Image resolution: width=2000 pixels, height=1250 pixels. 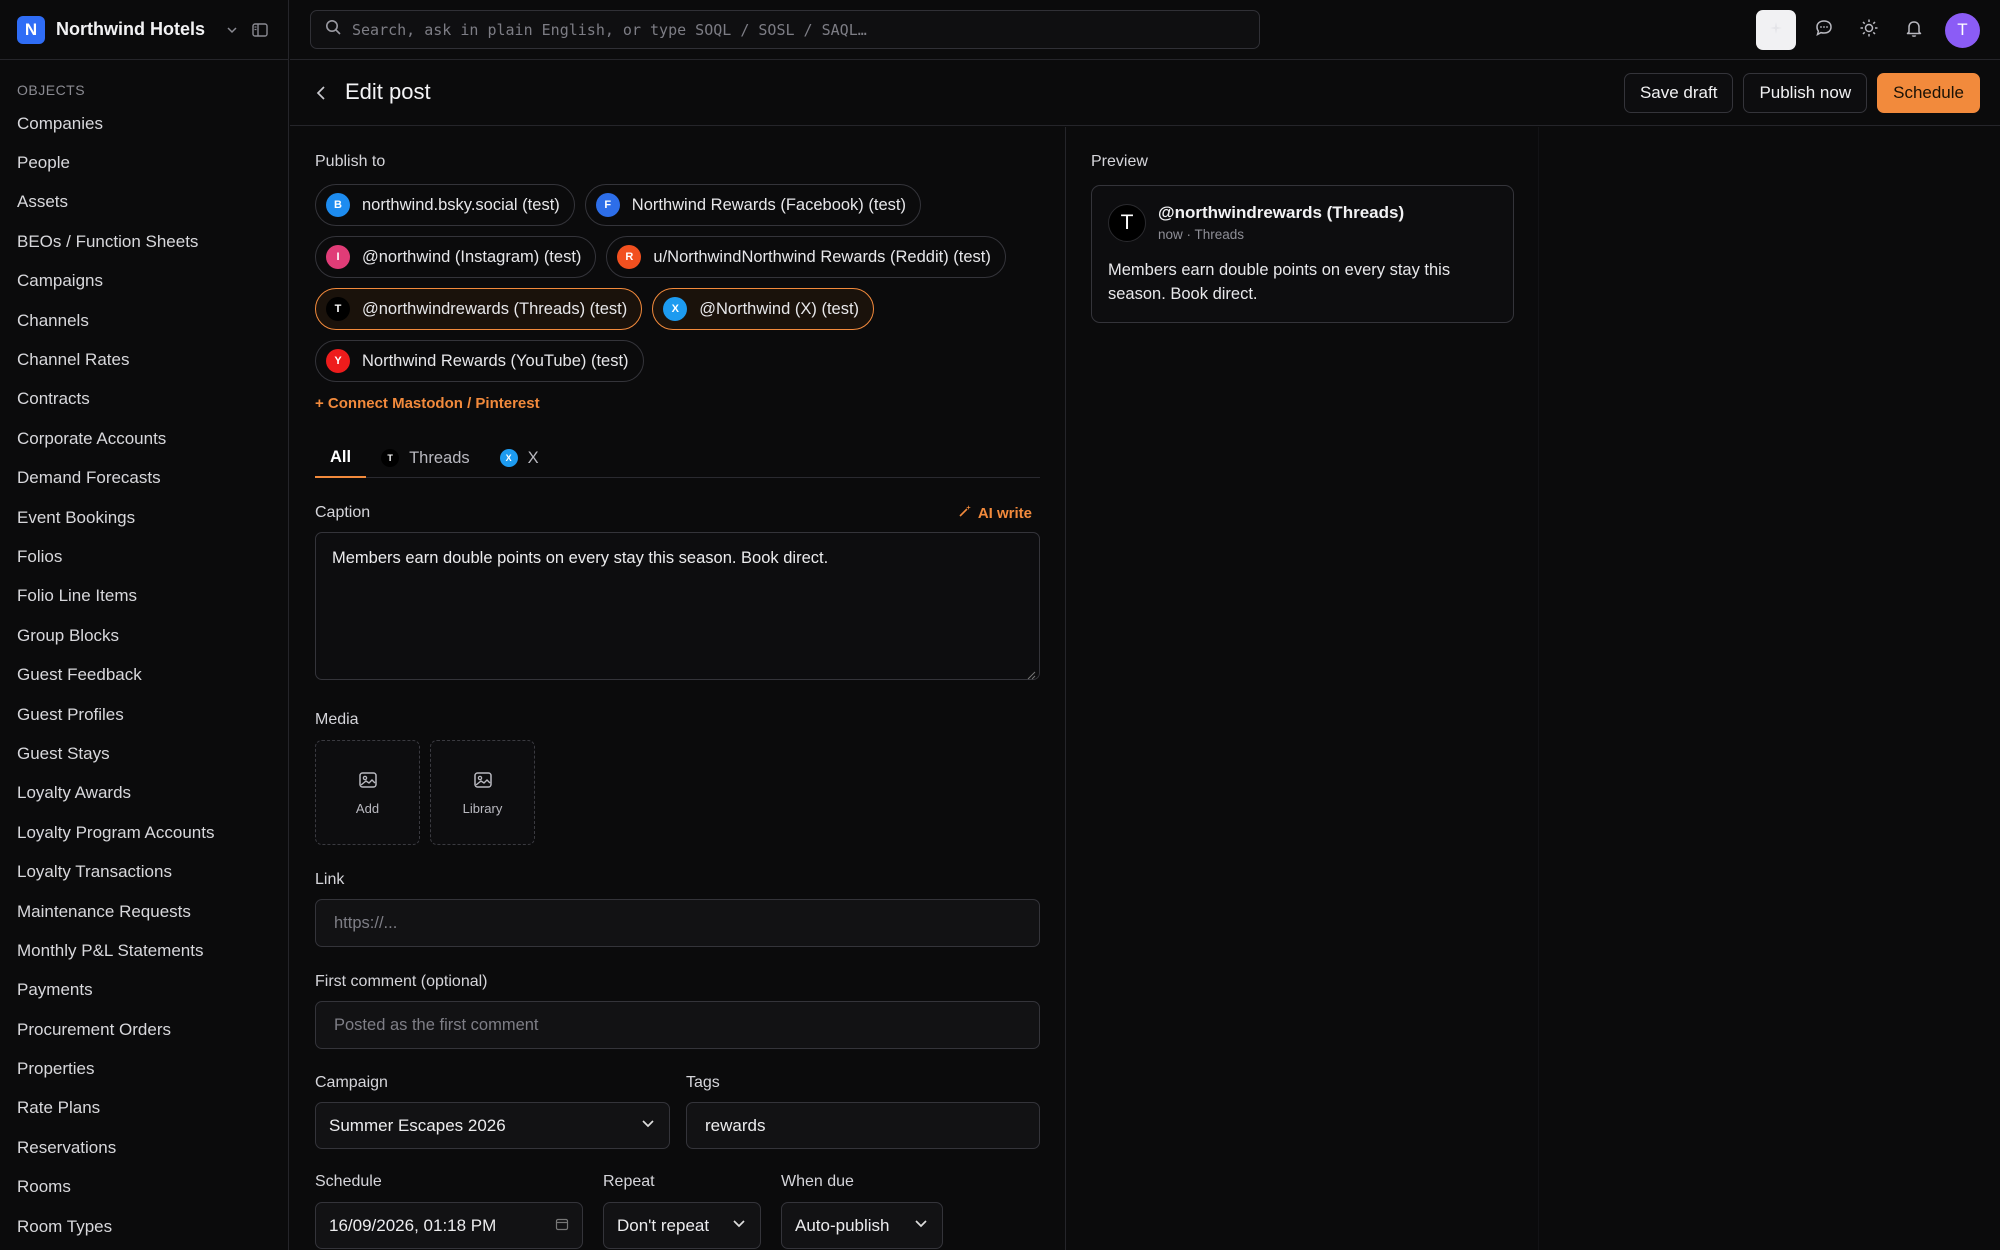 I want to click on sidebar-item: Demand Forecasts, so click(x=144, y=478).